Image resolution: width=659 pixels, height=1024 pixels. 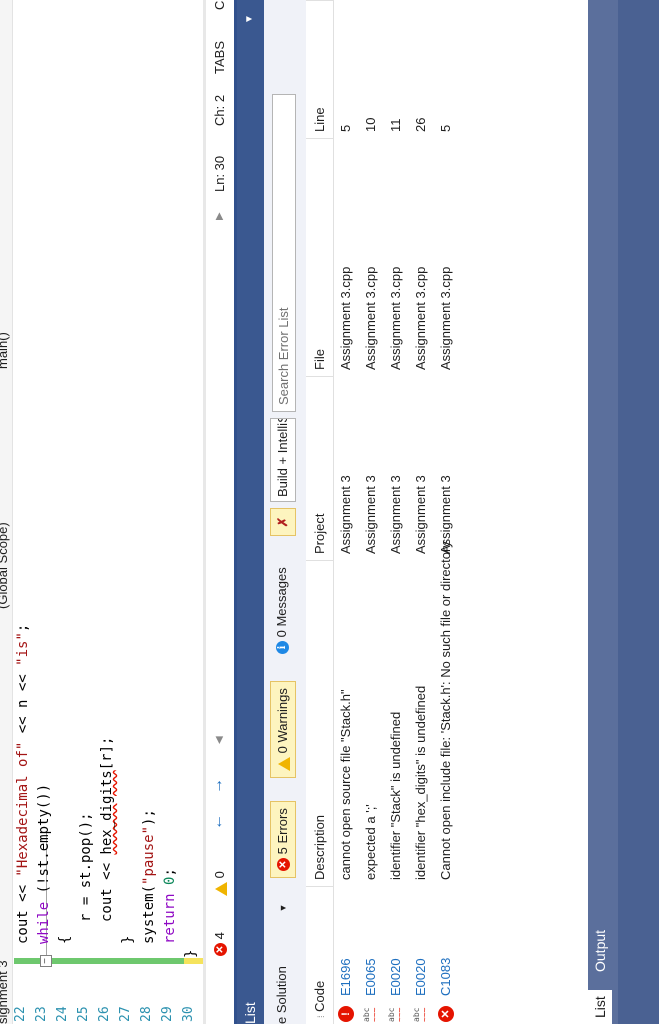 What do you see at coordinates (320, 69) in the screenshot?
I see `column-header-line: Line` at bounding box center [320, 69].